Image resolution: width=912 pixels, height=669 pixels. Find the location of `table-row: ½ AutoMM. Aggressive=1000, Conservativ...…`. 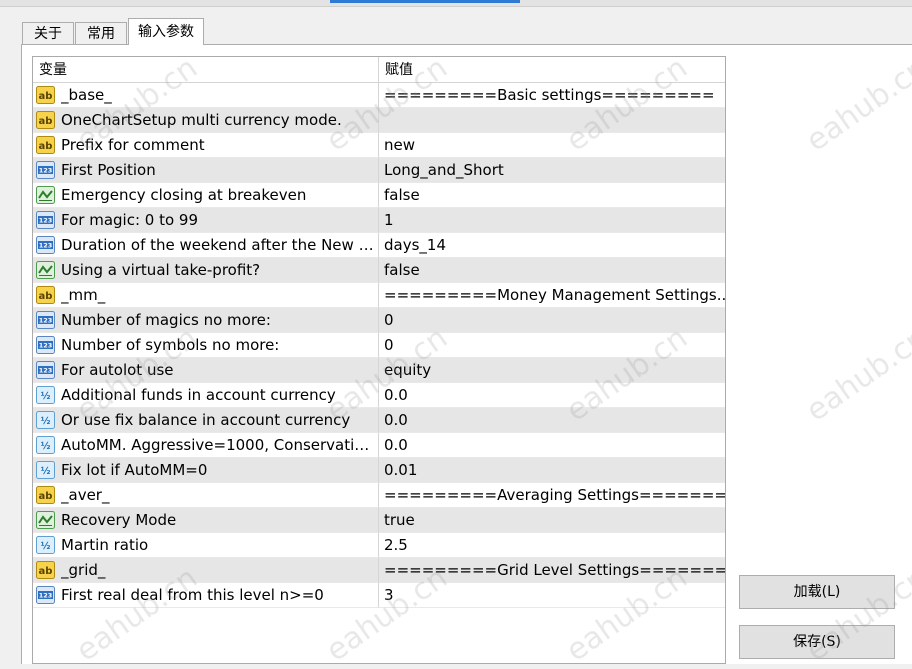

table-row: ½ AutoMM. Aggressive=1000, Conservativ...… is located at coordinates (379, 445).